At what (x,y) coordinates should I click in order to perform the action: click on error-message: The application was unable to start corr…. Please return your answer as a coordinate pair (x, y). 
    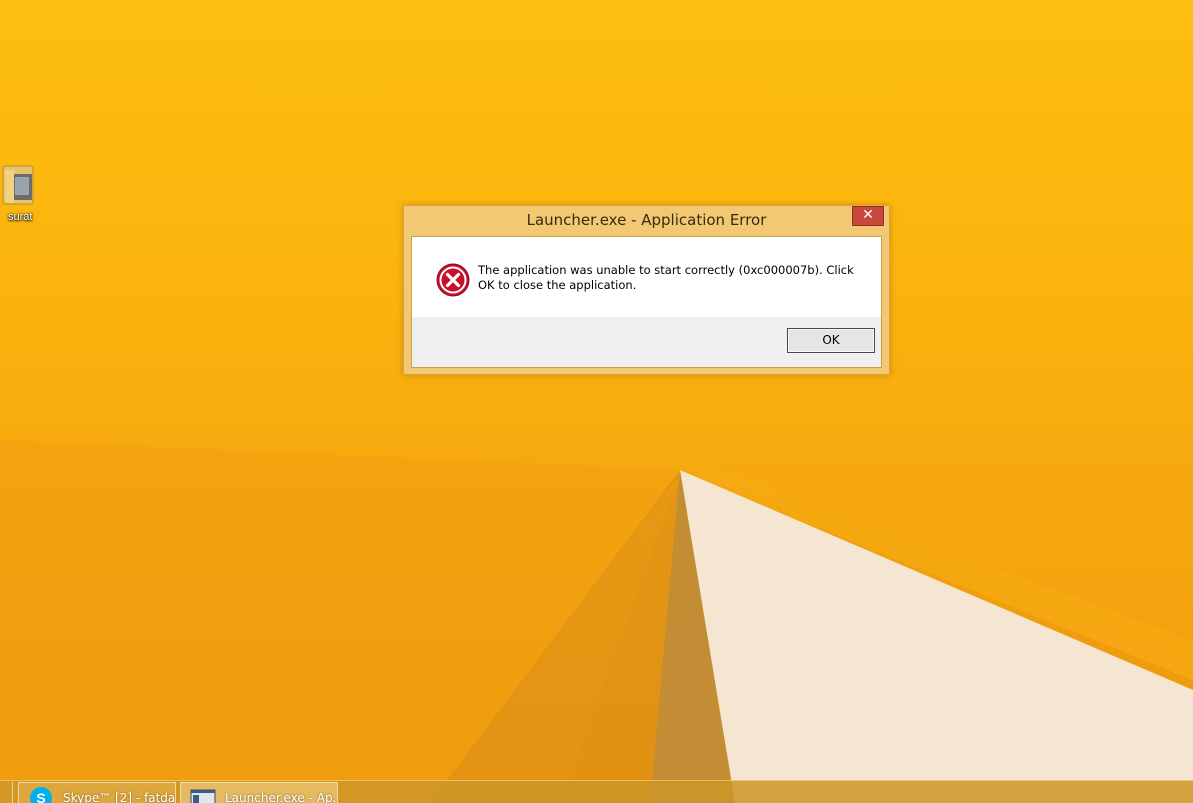
    Looking at the image, I should click on (666, 277).